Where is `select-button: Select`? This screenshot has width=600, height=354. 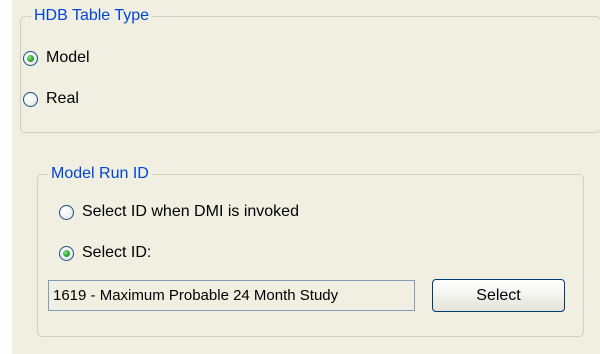 select-button: Select is located at coordinates (498, 295).